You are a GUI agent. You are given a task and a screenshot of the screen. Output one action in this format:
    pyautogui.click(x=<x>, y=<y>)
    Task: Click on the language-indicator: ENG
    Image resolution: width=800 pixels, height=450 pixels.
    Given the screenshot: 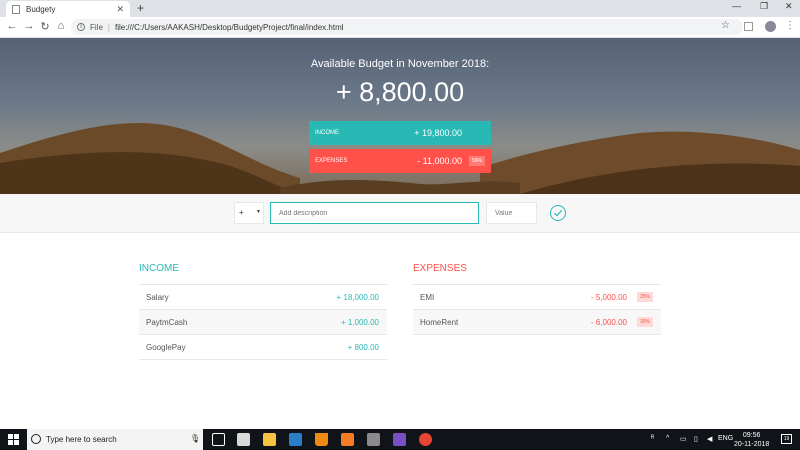 What is the action you would take?
    pyautogui.click(x=725, y=438)
    